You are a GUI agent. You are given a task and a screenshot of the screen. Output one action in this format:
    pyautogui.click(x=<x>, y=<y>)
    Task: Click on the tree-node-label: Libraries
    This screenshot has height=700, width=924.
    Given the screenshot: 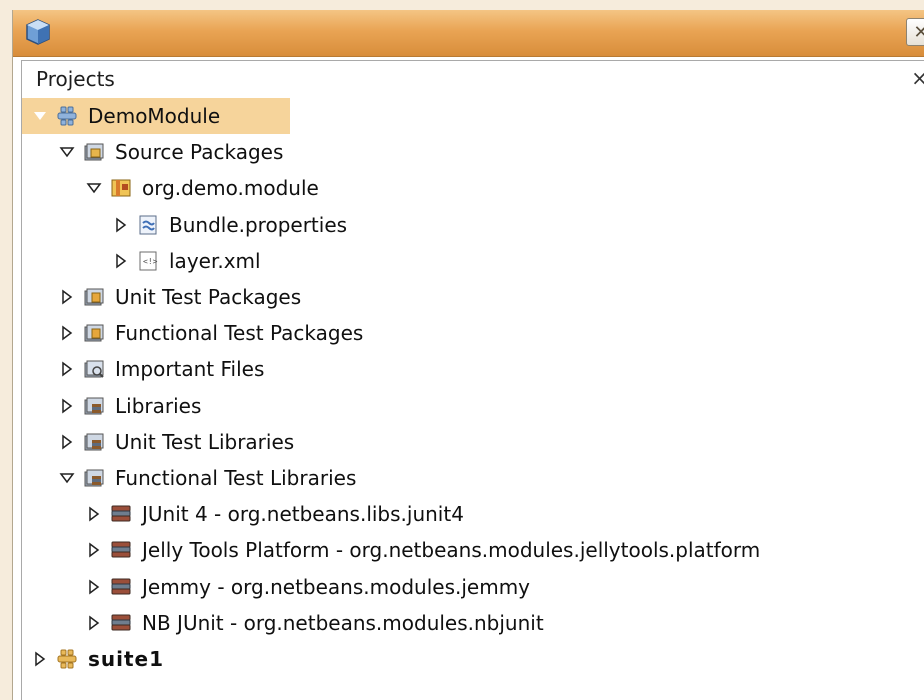 What is the action you would take?
    pyautogui.click(x=158, y=406)
    